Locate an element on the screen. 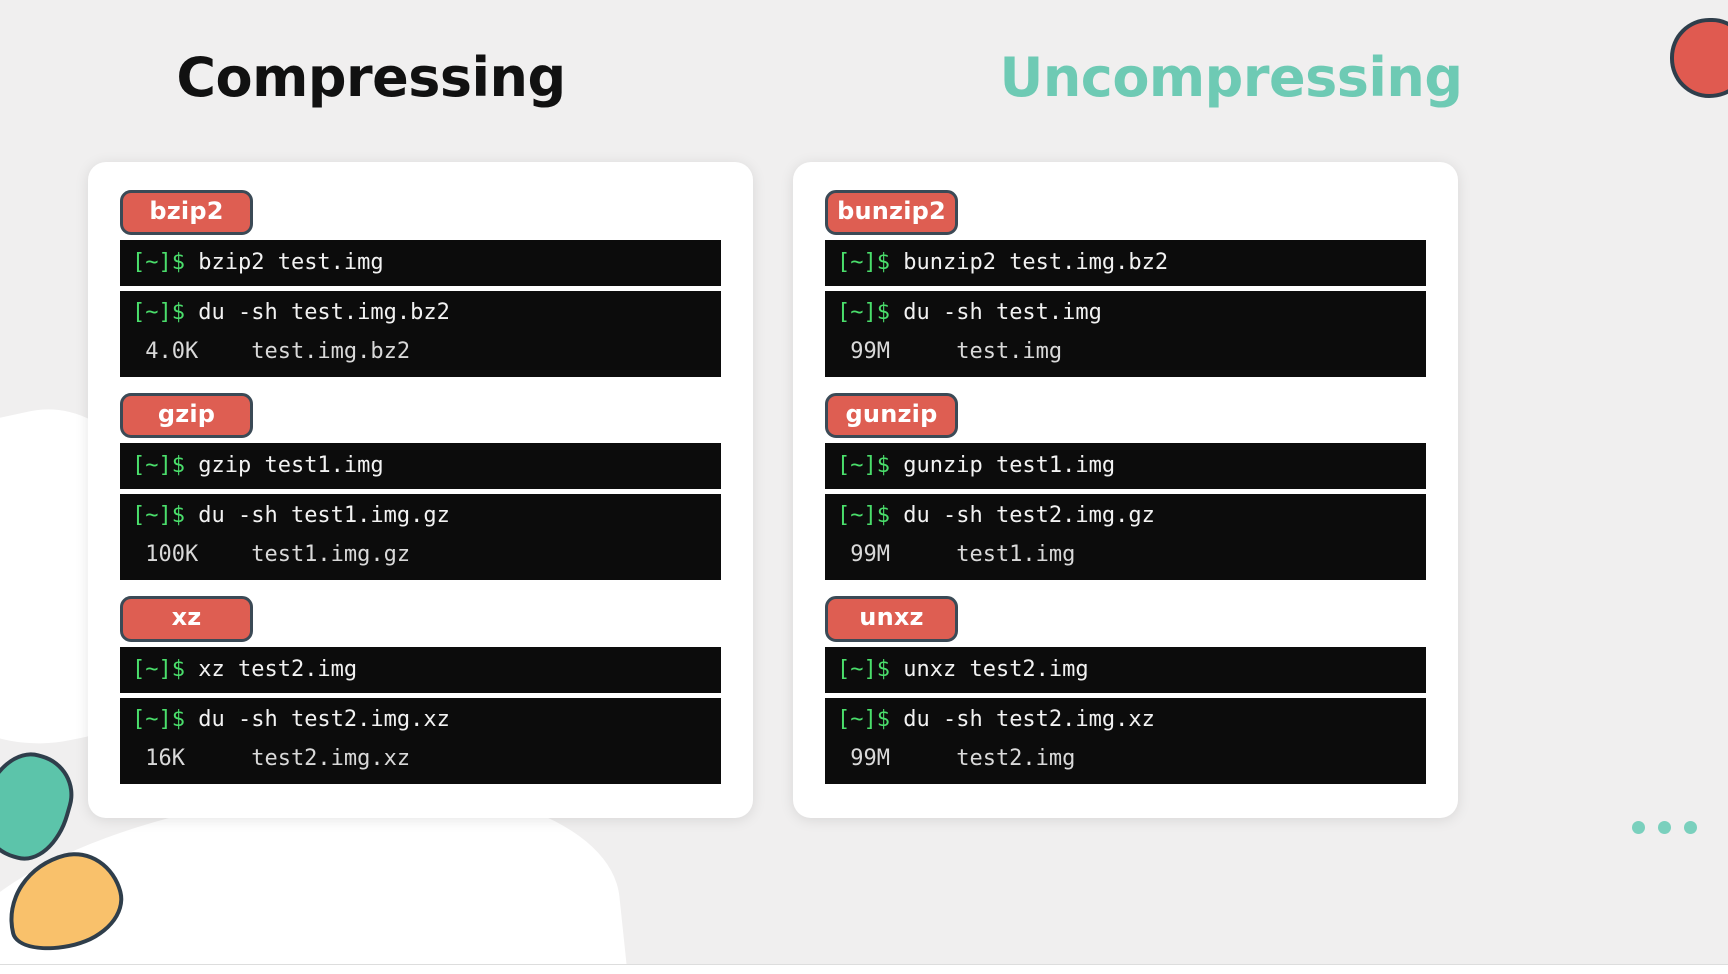 This screenshot has width=1728, height=974. shell-command: unxz test2.img is located at coordinates (989, 669).